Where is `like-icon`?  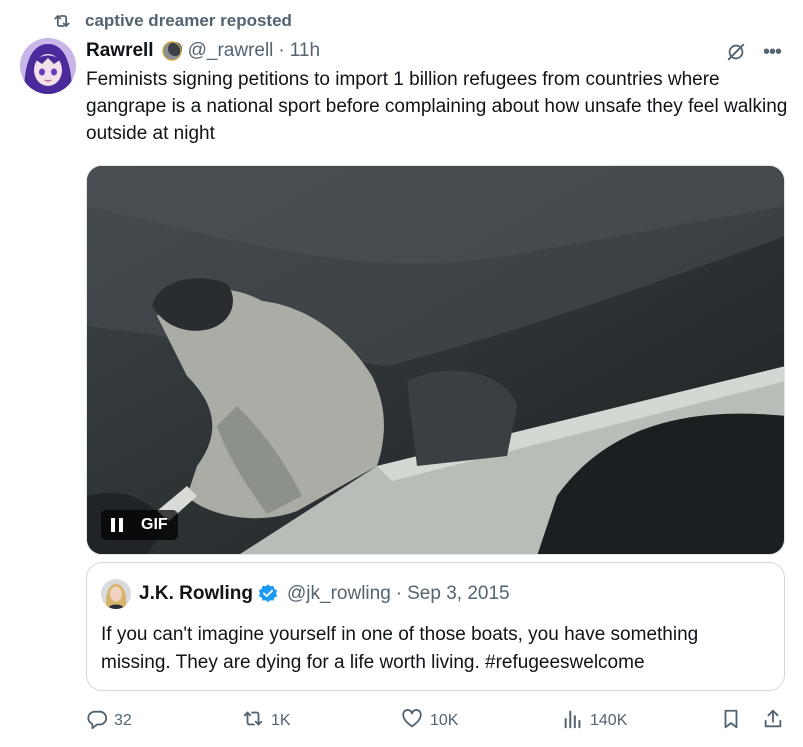 like-icon is located at coordinates (415, 721).